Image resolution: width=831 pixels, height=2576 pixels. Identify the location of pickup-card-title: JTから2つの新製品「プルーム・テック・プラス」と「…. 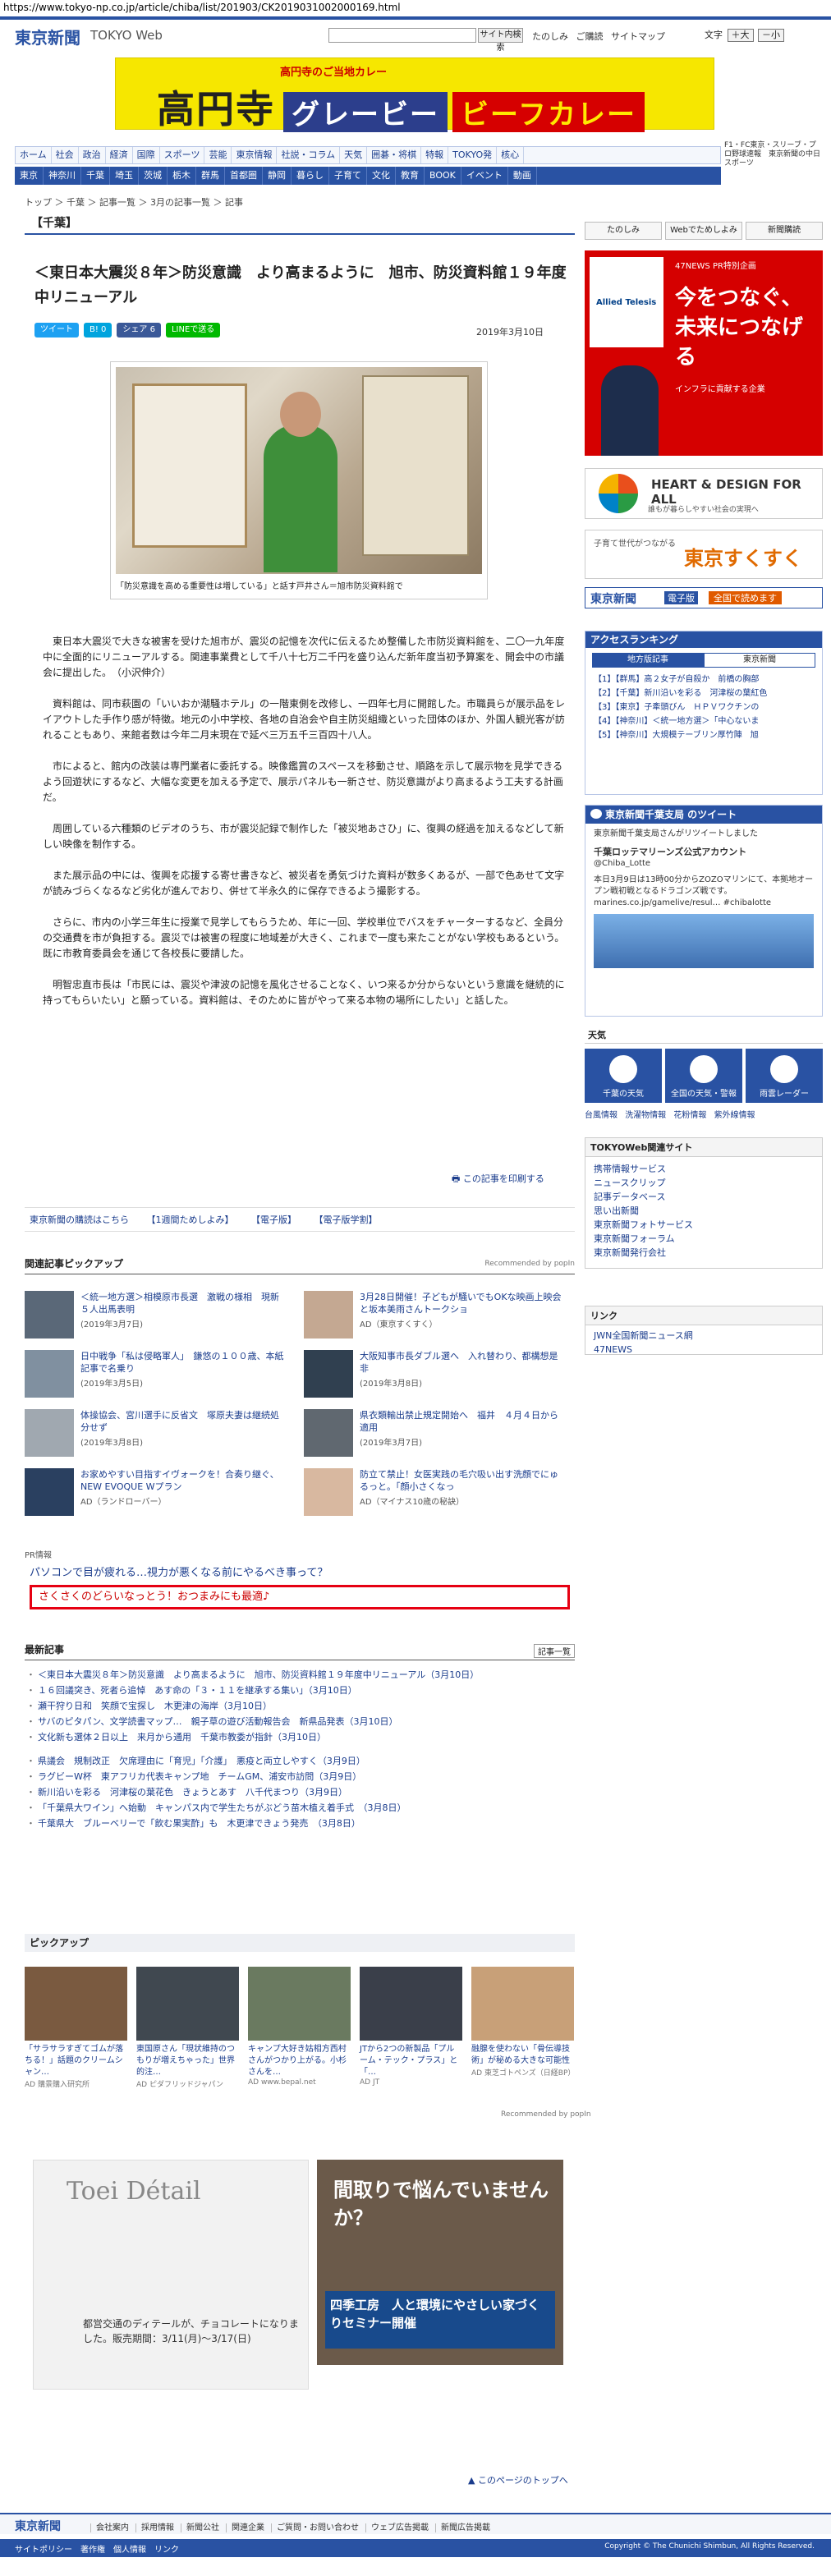
(411, 2061).